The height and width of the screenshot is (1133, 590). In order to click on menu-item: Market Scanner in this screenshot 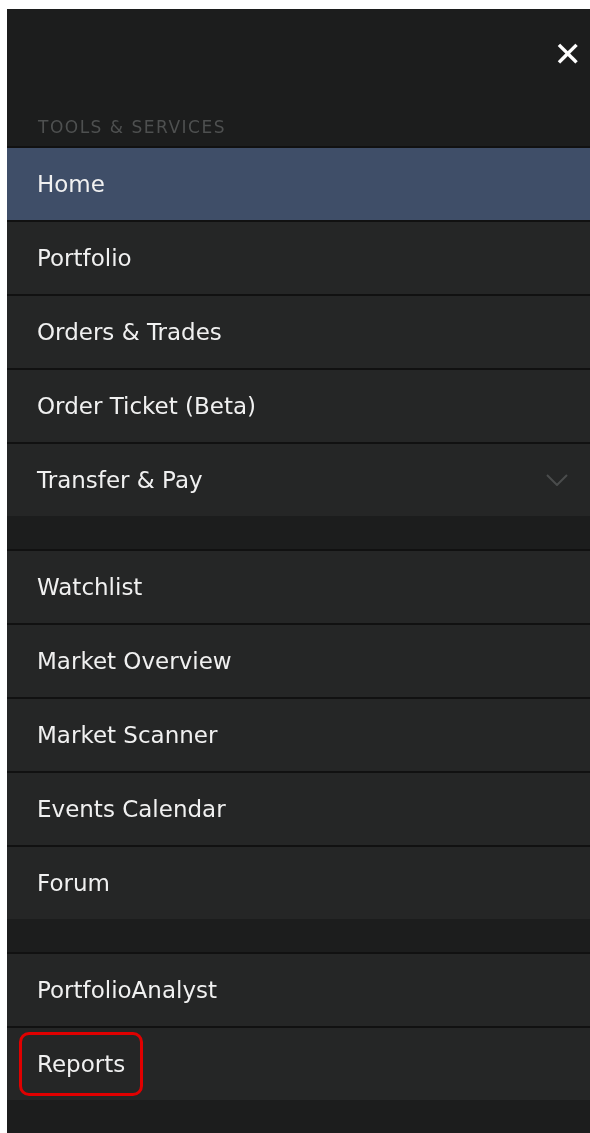, I will do `click(298, 734)`.